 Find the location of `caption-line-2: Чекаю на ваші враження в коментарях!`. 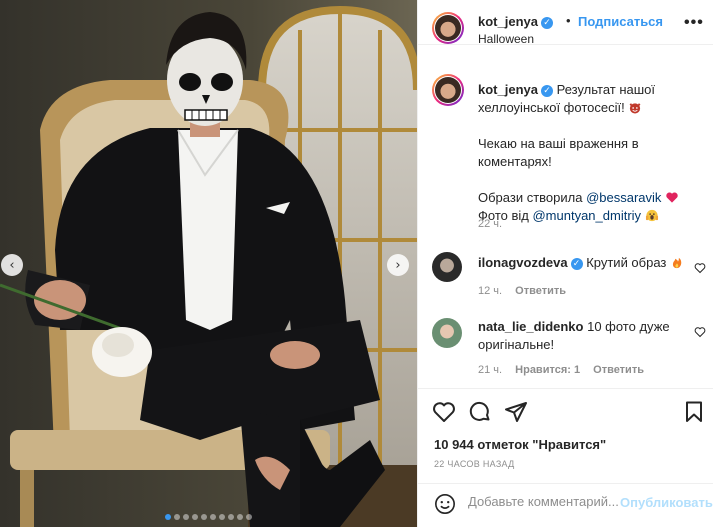

caption-line-2: Чекаю на ваші враження в коментарях! is located at coordinates (558, 152).